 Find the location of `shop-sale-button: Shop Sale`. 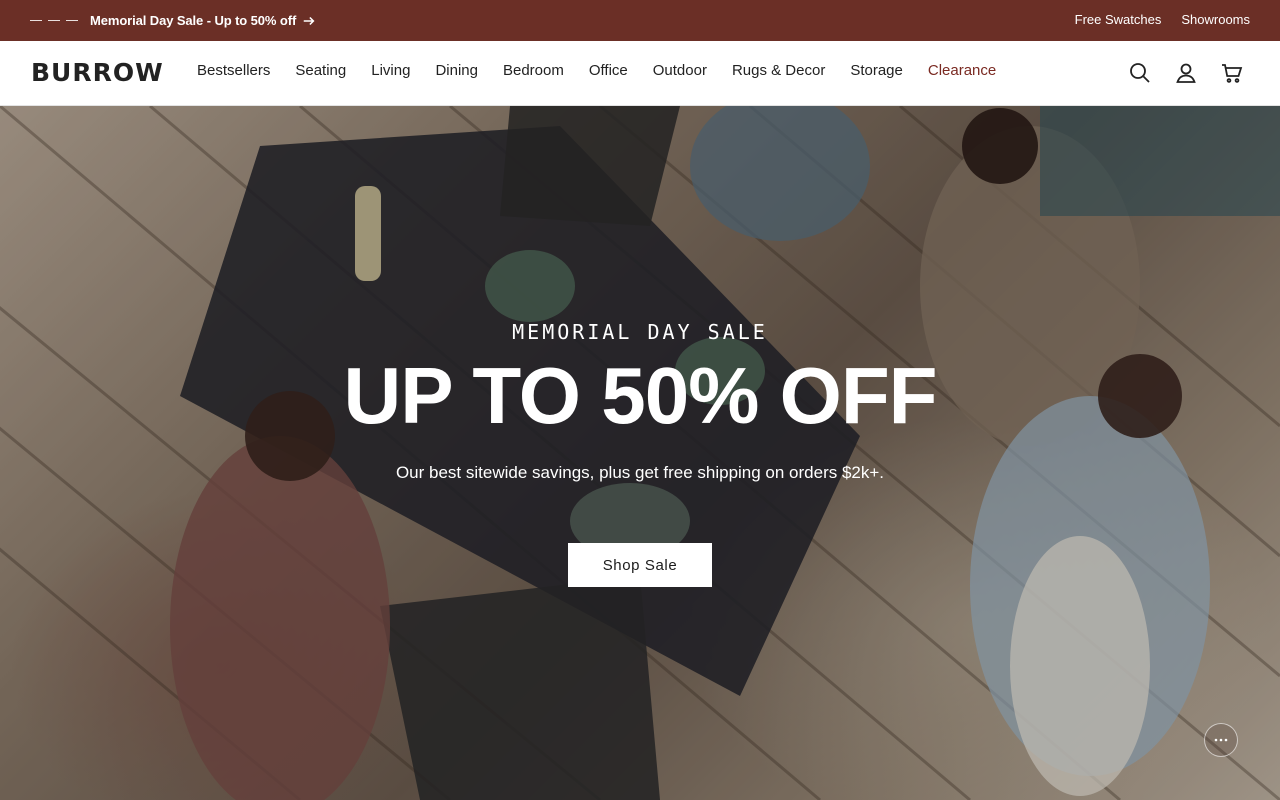

shop-sale-button: Shop Sale is located at coordinates (640, 565).